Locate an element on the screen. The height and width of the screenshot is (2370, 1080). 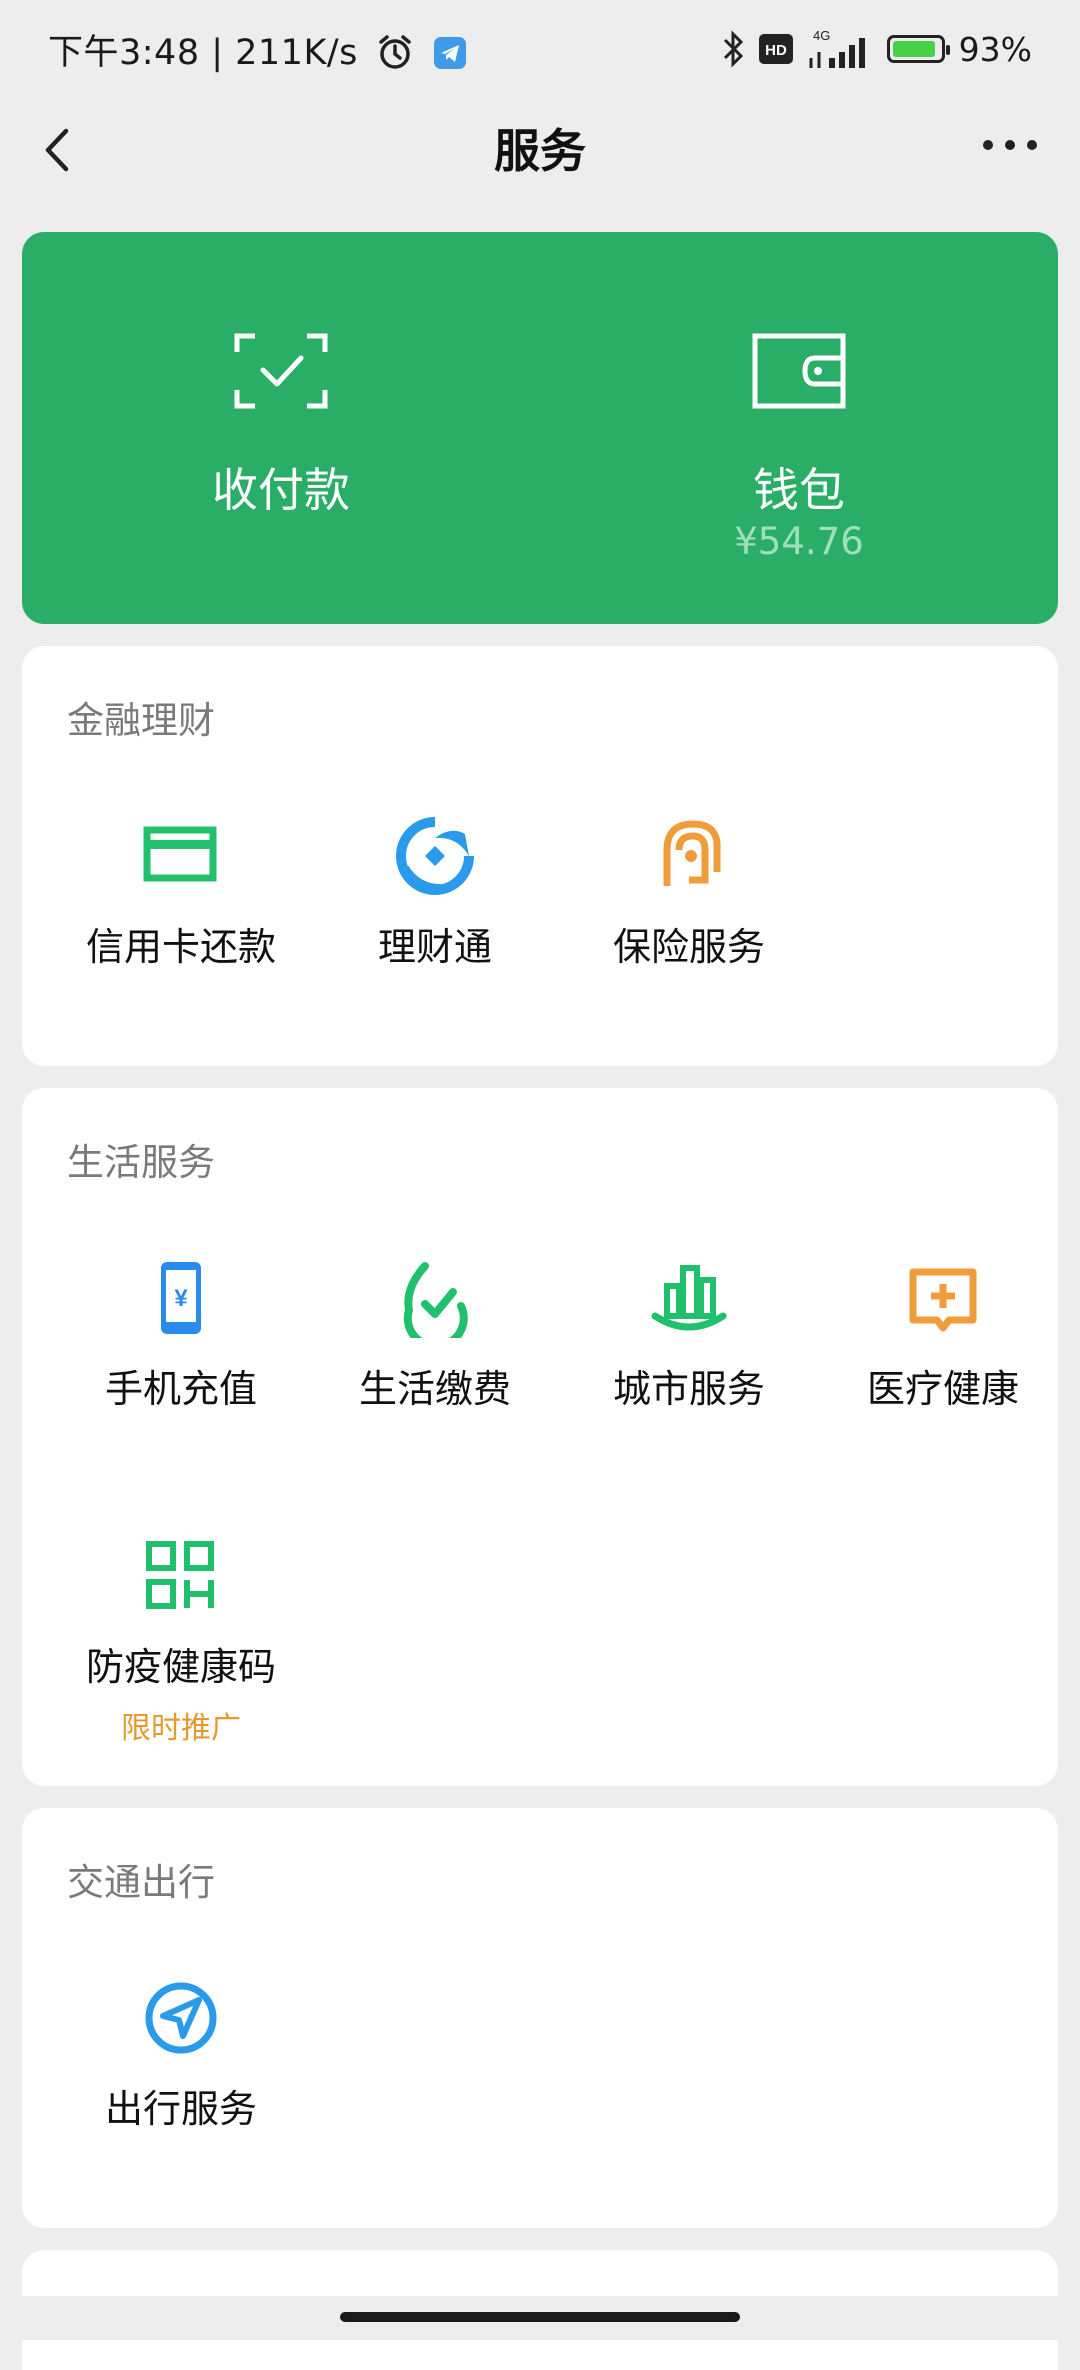
tile-licaitong: 理财通 is located at coordinates (435, 893).